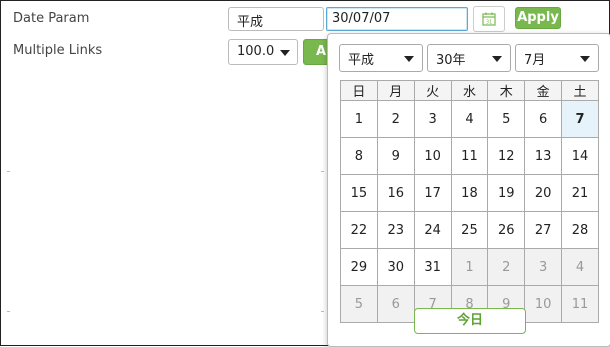  What do you see at coordinates (395, 90) in the screenshot?
I see `weekday-header: 月` at bounding box center [395, 90].